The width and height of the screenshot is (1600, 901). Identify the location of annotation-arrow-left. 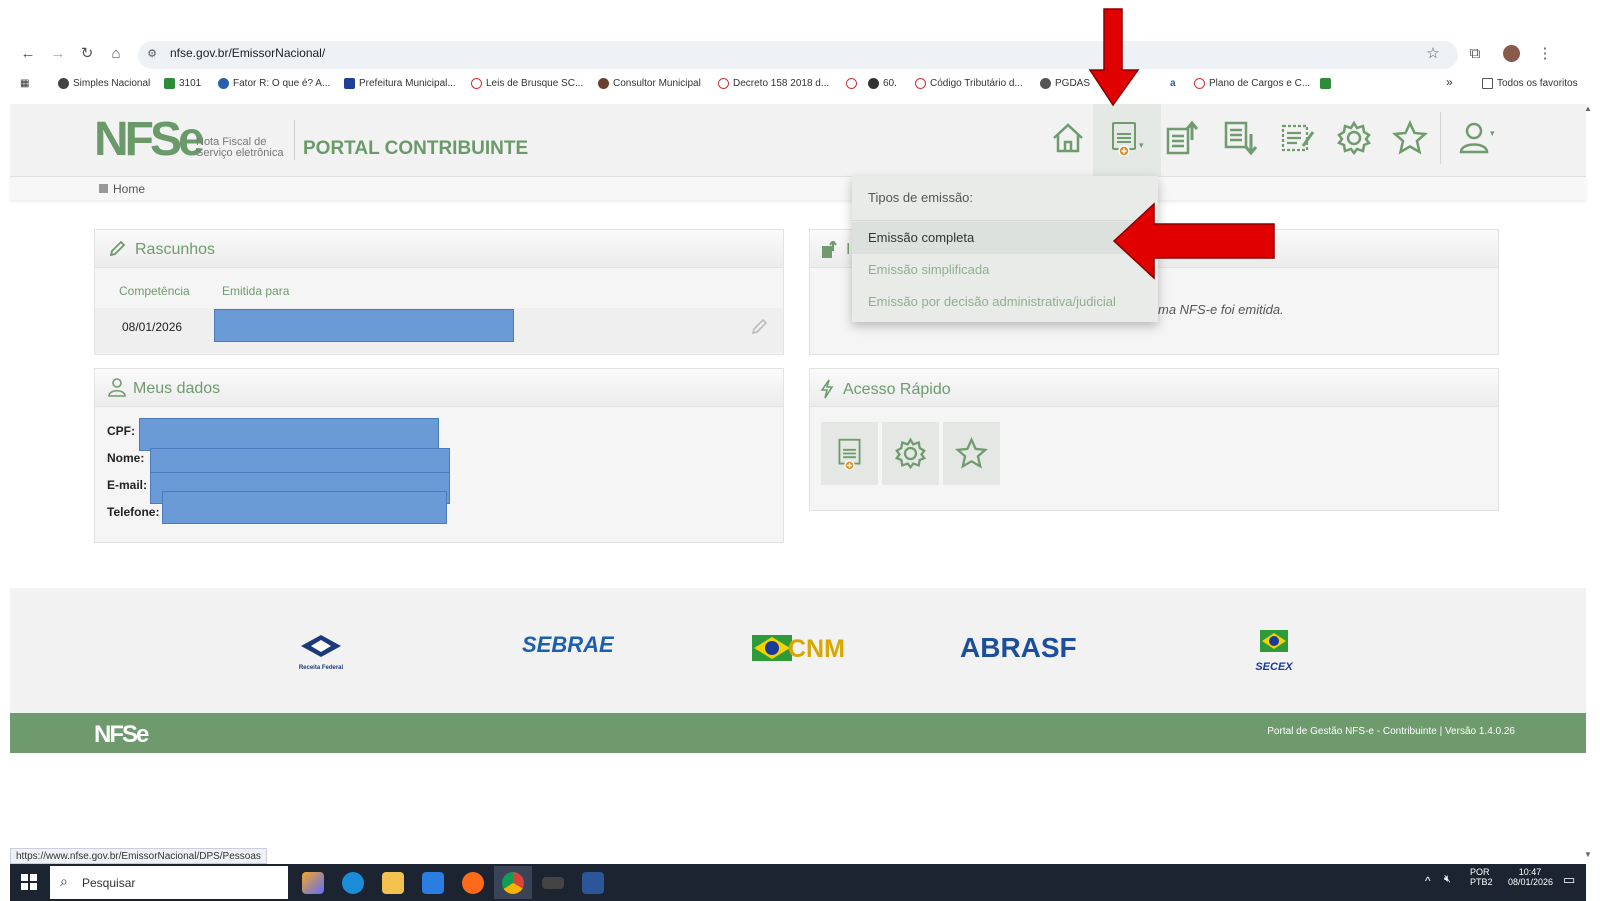
(1193, 241).